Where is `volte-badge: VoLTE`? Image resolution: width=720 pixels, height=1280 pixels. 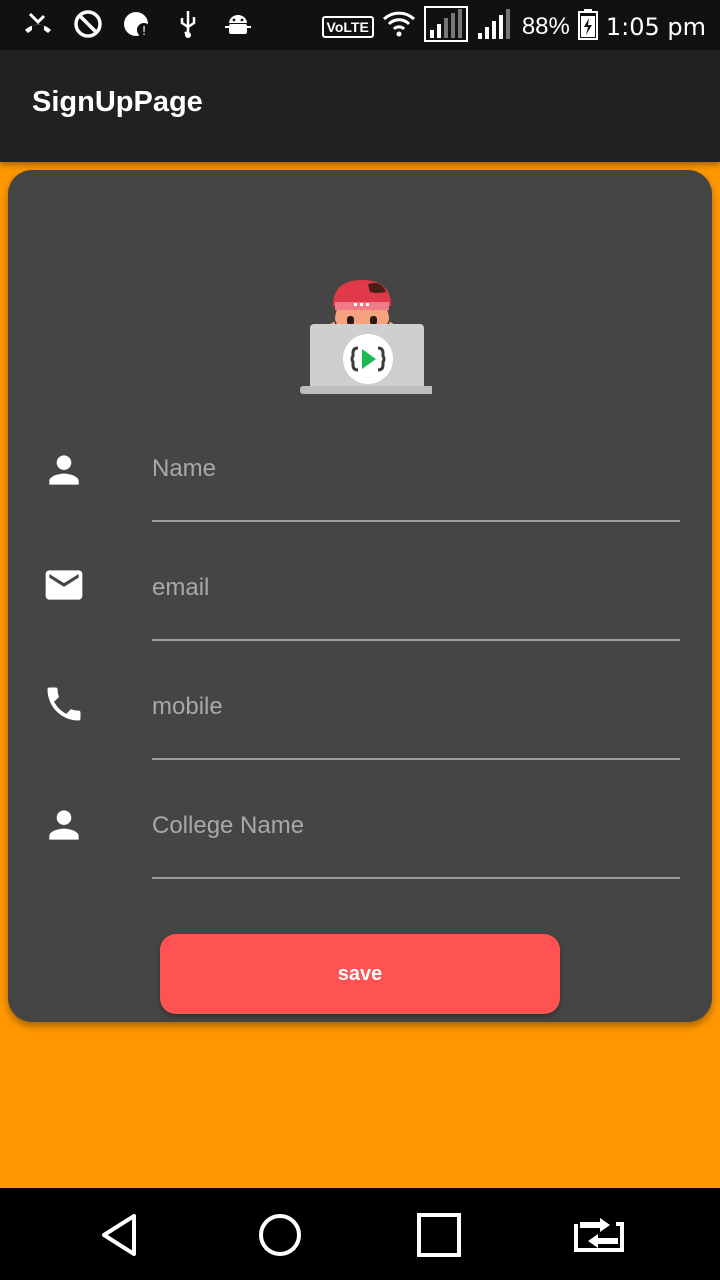
volte-badge: VoLTE is located at coordinates (347, 26).